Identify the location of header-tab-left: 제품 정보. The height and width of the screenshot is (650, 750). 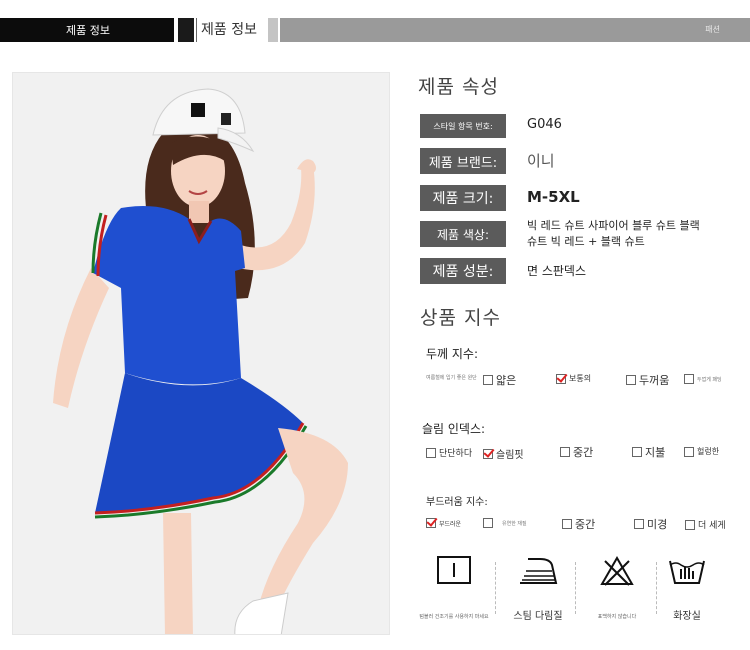
(87, 30).